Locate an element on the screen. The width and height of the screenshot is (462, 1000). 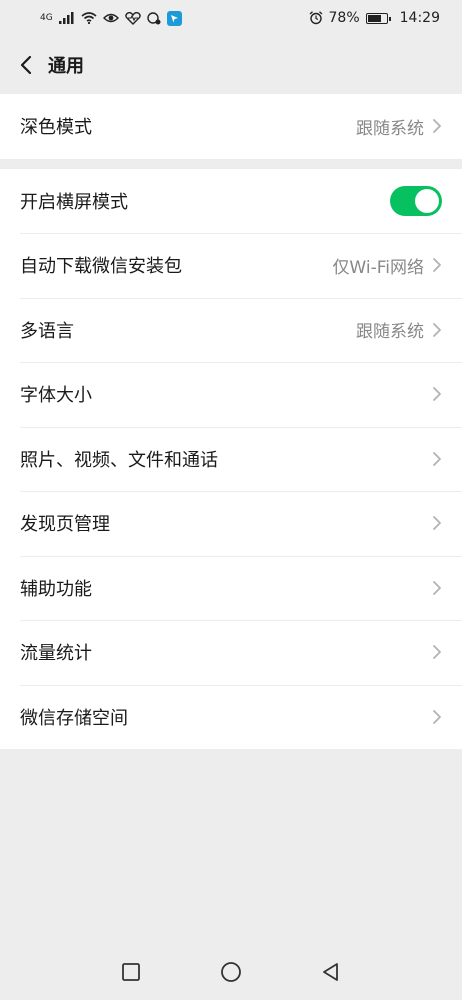
battery-fill is located at coordinates (374, 18).